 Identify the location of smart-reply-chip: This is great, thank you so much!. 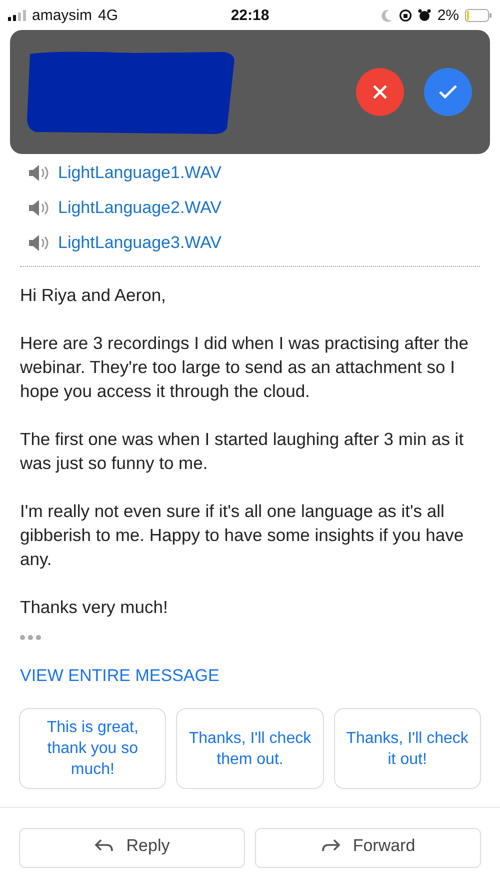
(92, 748).